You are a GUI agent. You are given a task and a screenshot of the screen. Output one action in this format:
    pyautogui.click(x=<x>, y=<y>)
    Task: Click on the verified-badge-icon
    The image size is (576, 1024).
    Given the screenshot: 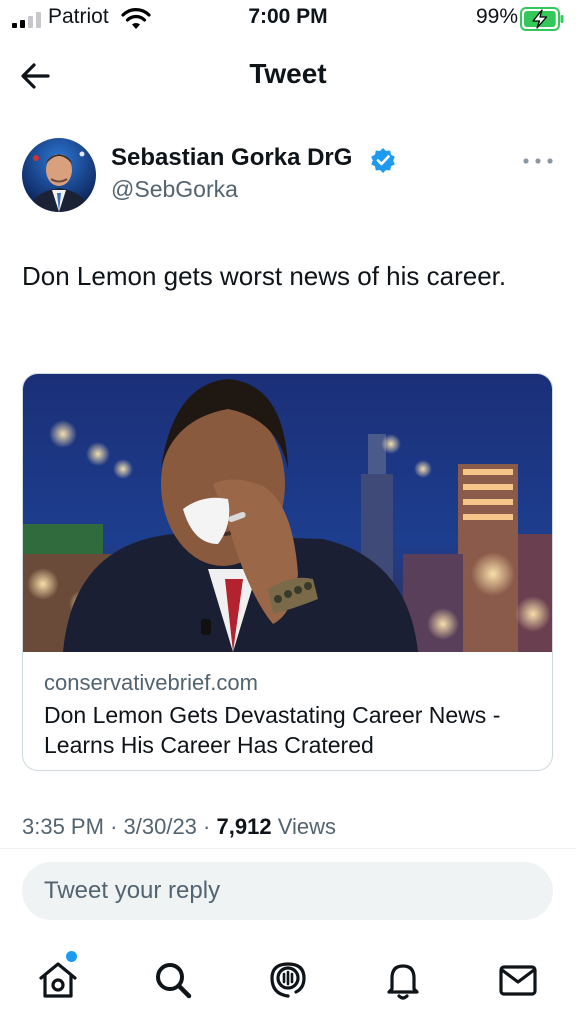 What is the action you would take?
    pyautogui.click(x=383, y=160)
    